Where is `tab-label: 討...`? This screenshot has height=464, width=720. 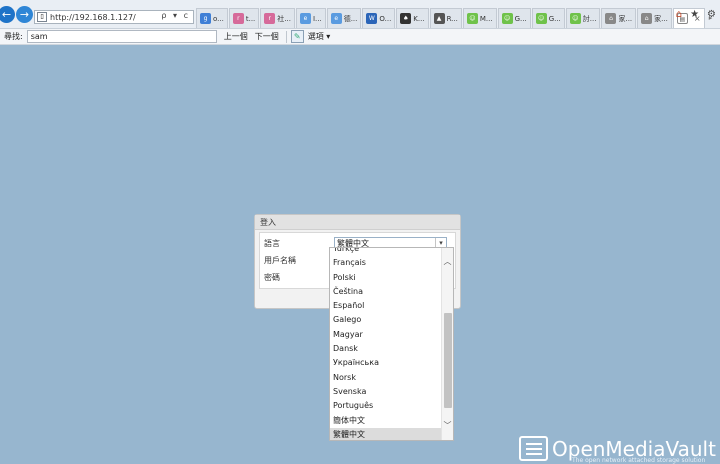
tab-label: 討... is located at coordinates (589, 18).